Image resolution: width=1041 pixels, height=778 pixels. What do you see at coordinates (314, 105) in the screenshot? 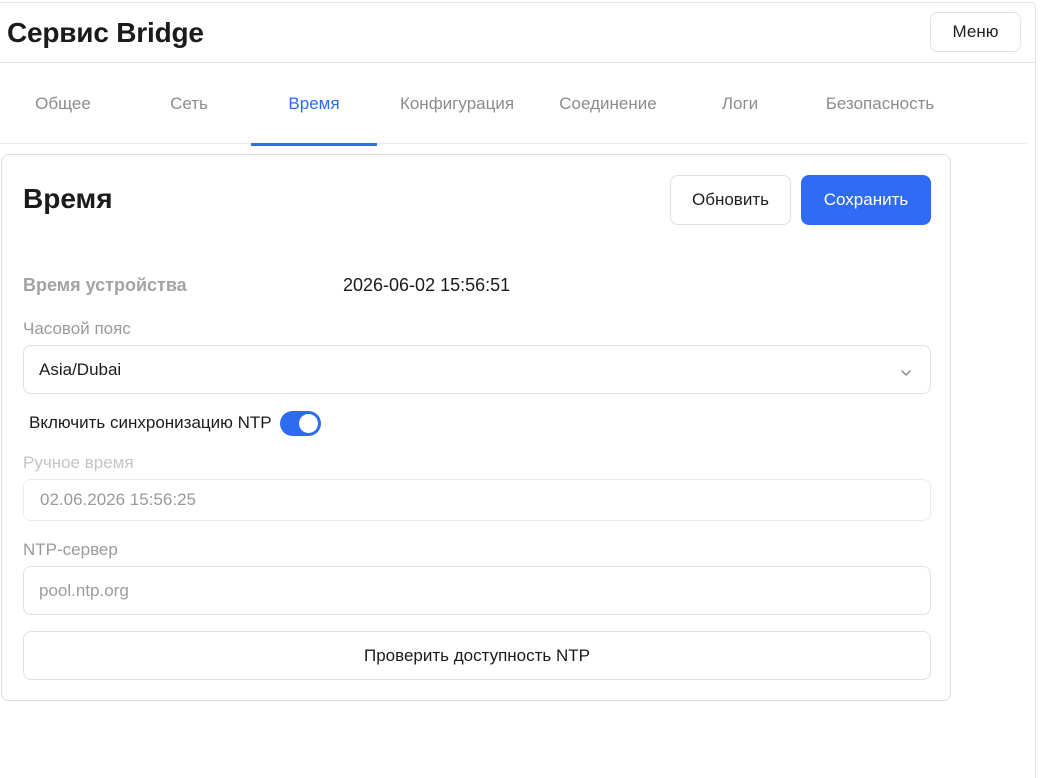
I see `tab-time: Время` at bounding box center [314, 105].